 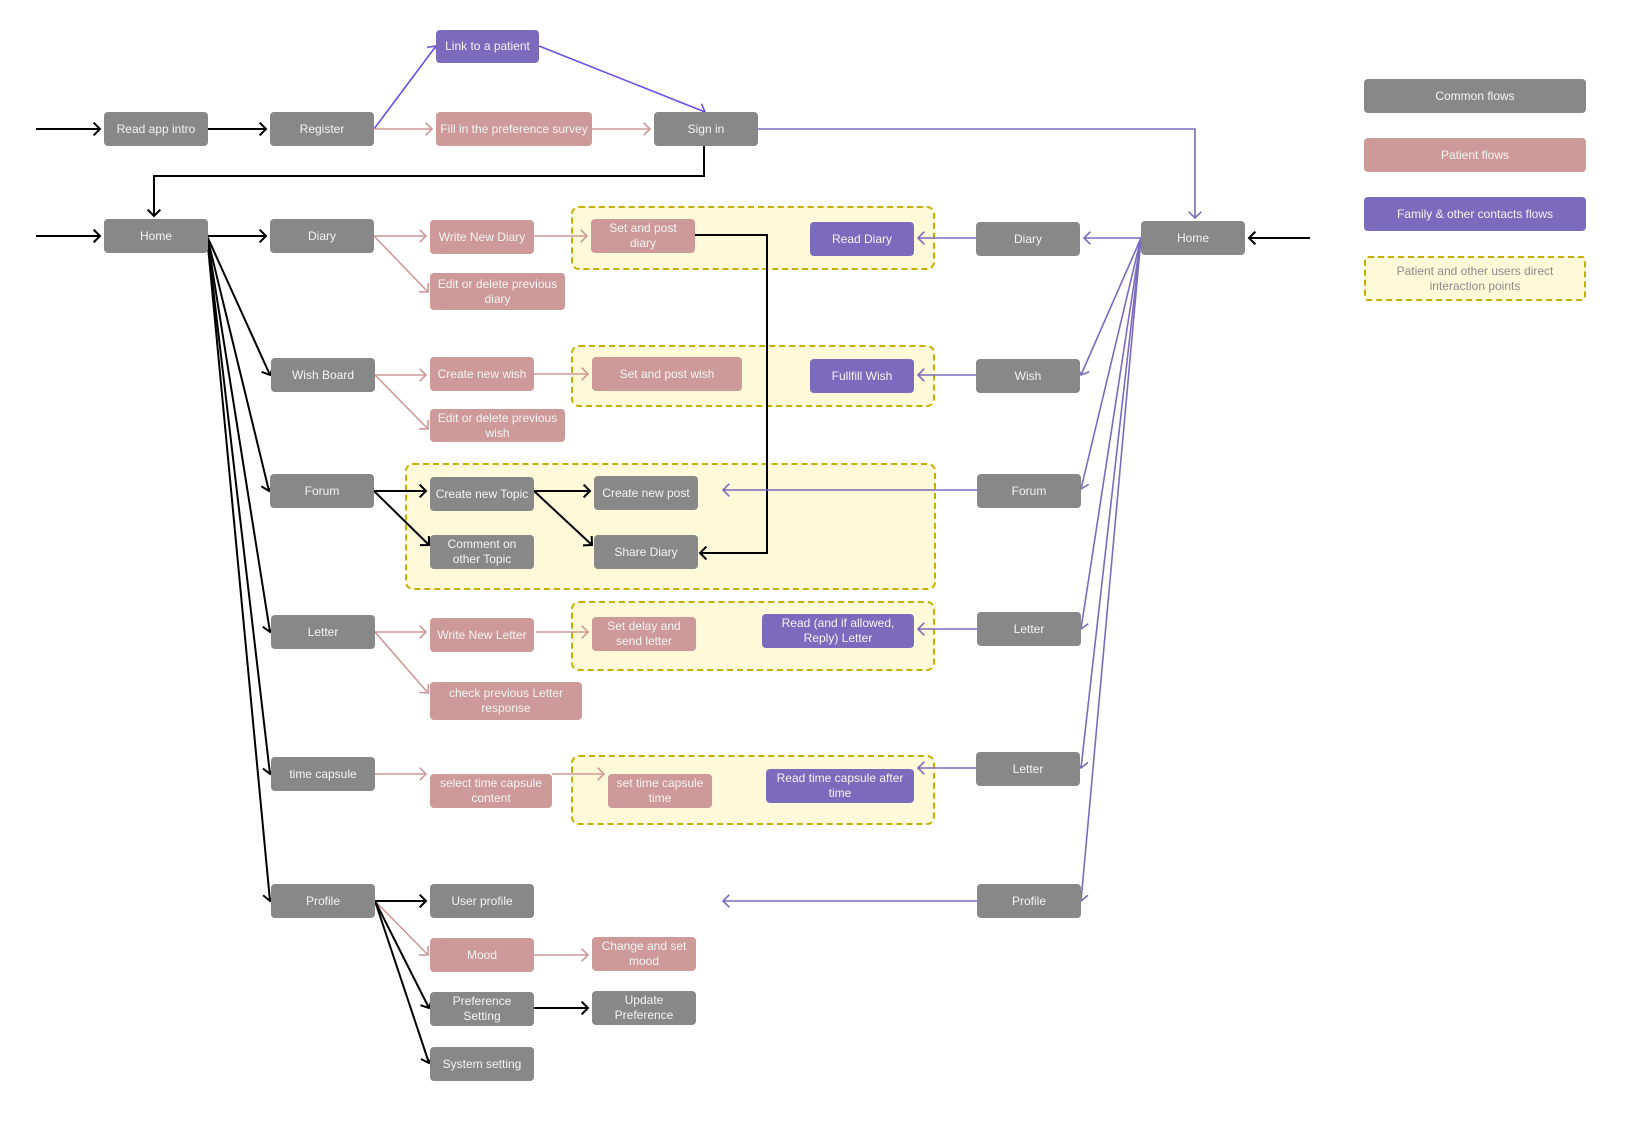 What do you see at coordinates (482, 955) in the screenshot?
I see `node-mood: Mood` at bounding box center [482, 955].